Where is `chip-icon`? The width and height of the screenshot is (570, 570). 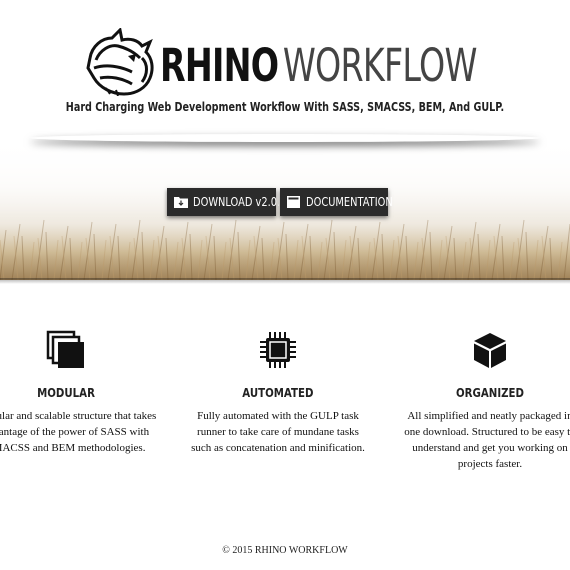
chip-icon is located at coordinates (278, 350).